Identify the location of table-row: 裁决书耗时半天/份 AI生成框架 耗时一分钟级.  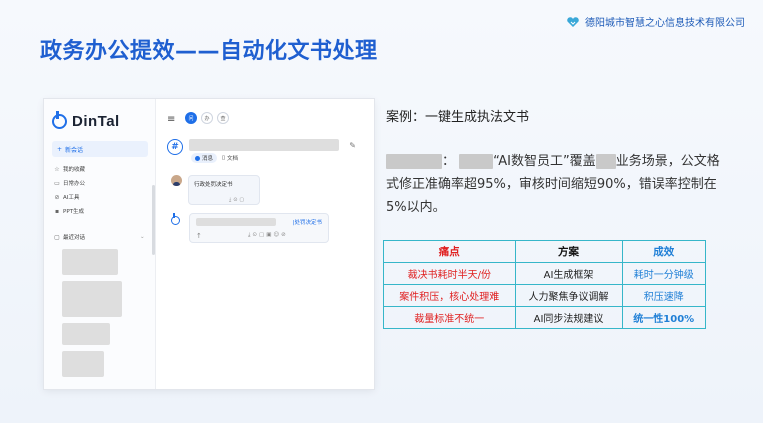
(544, 273).